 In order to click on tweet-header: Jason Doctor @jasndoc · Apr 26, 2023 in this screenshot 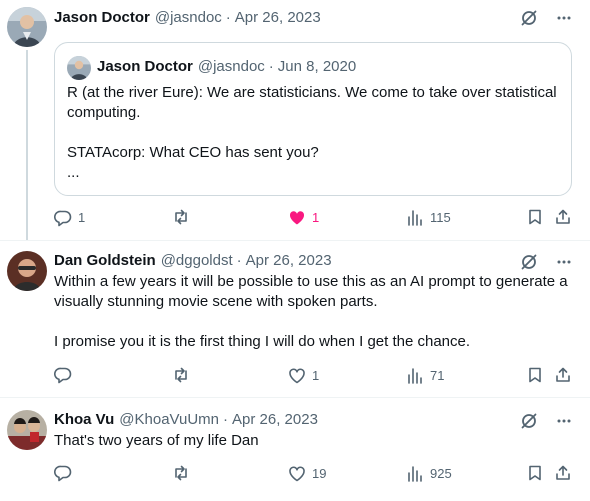, I will do `click(187, 18)`.